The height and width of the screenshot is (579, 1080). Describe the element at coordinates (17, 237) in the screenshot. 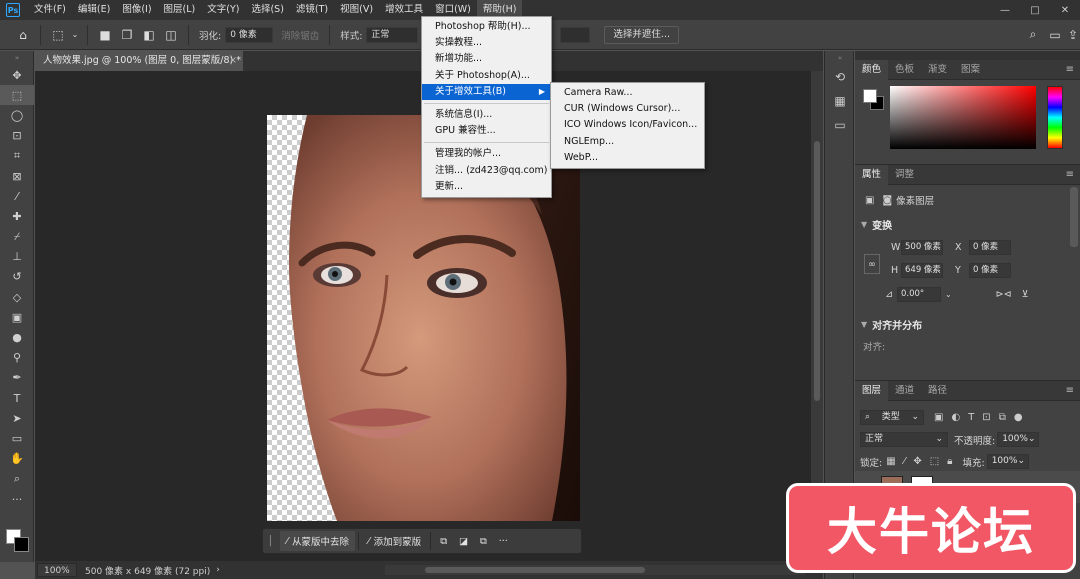

I see `brush-tool-icon: ⌿` at that location.